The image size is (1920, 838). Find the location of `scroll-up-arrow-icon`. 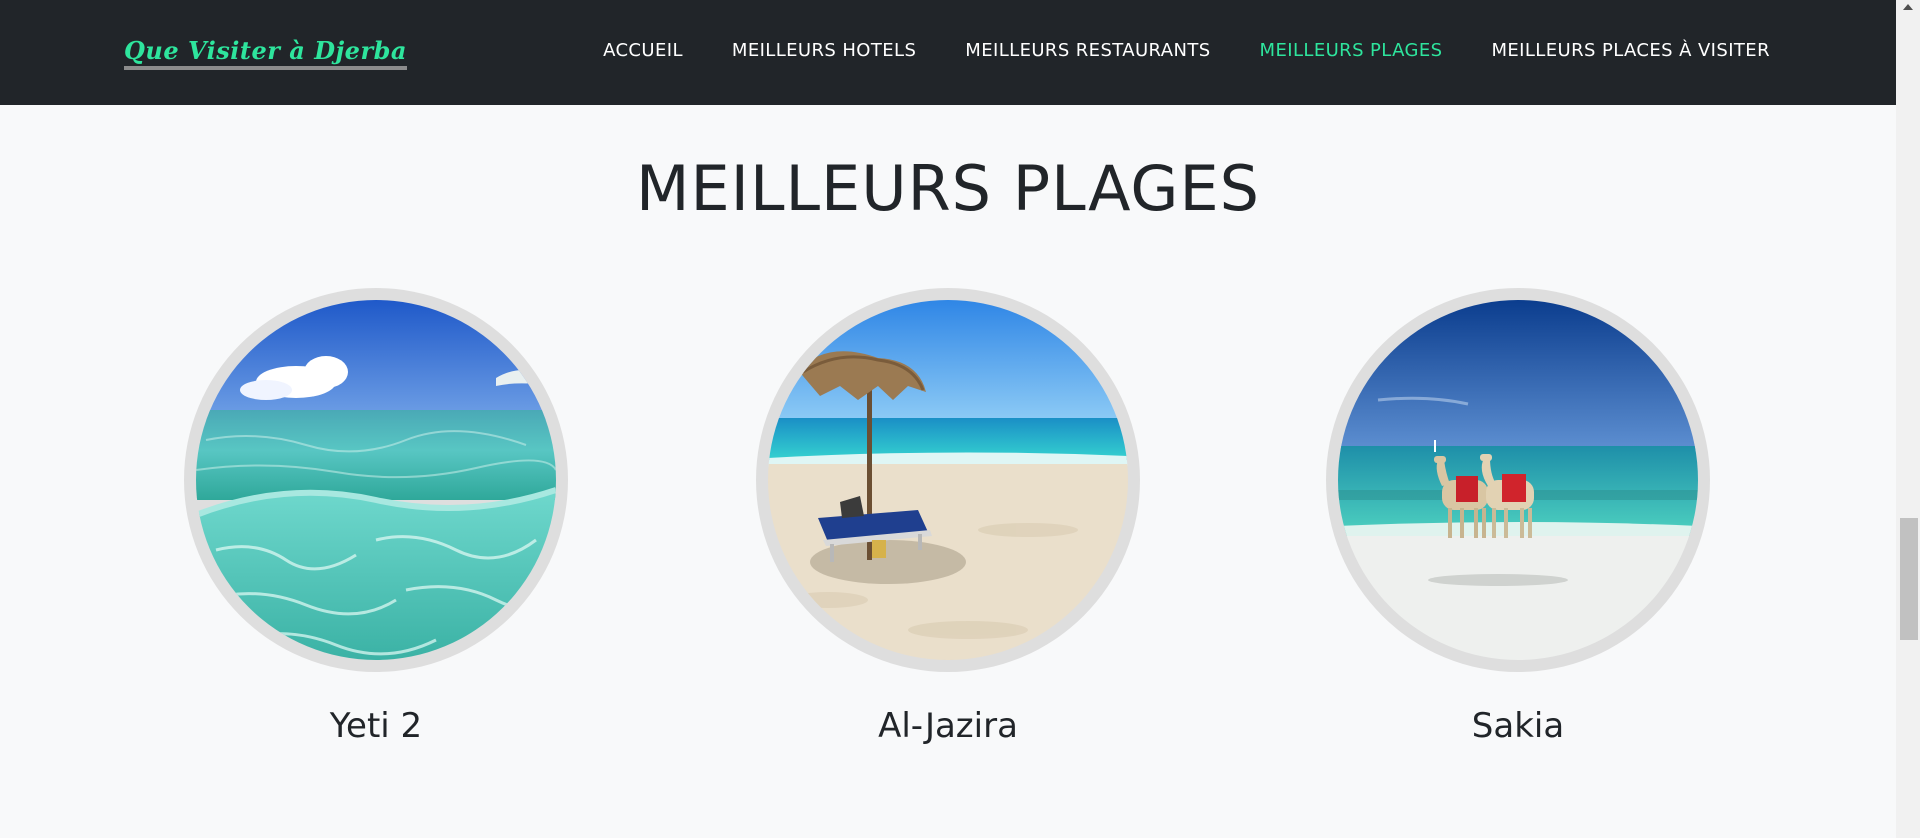

scroll-up-arrow-icon is located at coordinates (1908, 7).